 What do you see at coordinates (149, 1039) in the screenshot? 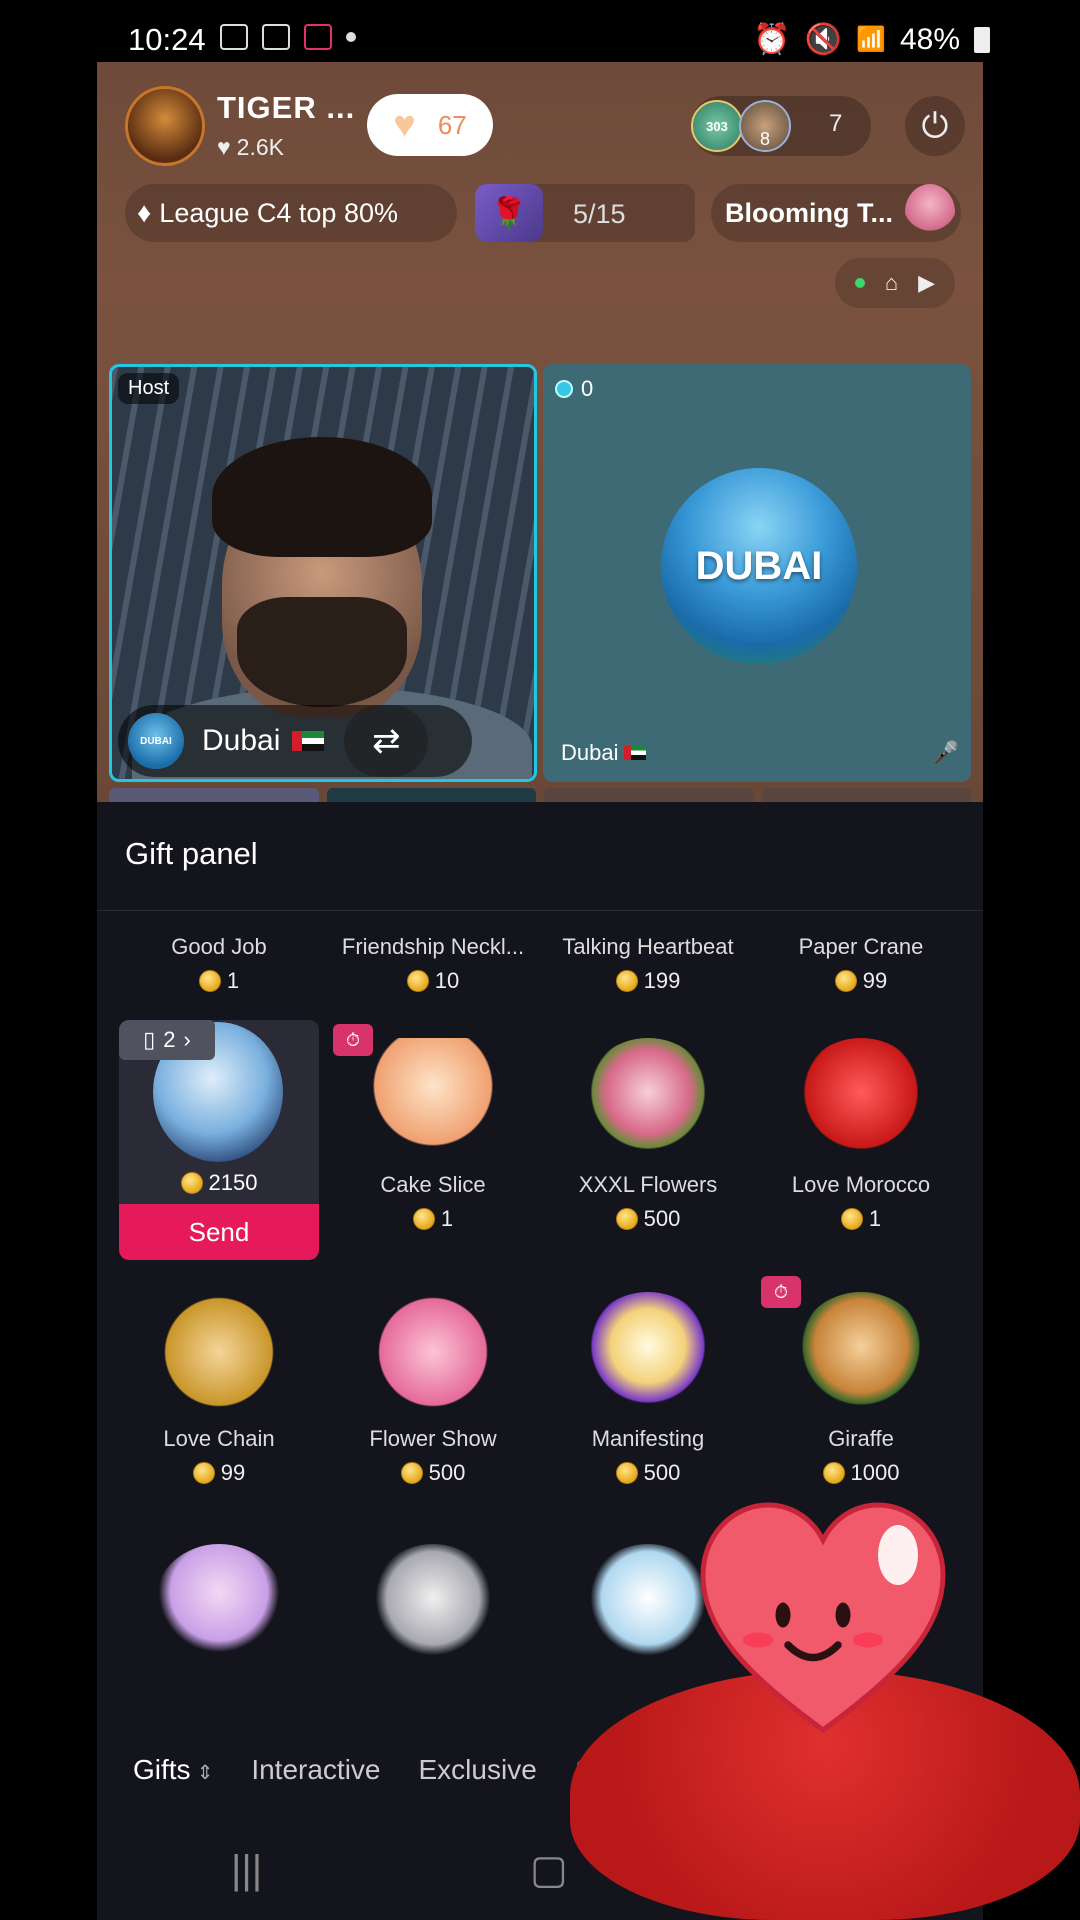
I see `combo-icon: ▯` at bounding box center [149, 1039].